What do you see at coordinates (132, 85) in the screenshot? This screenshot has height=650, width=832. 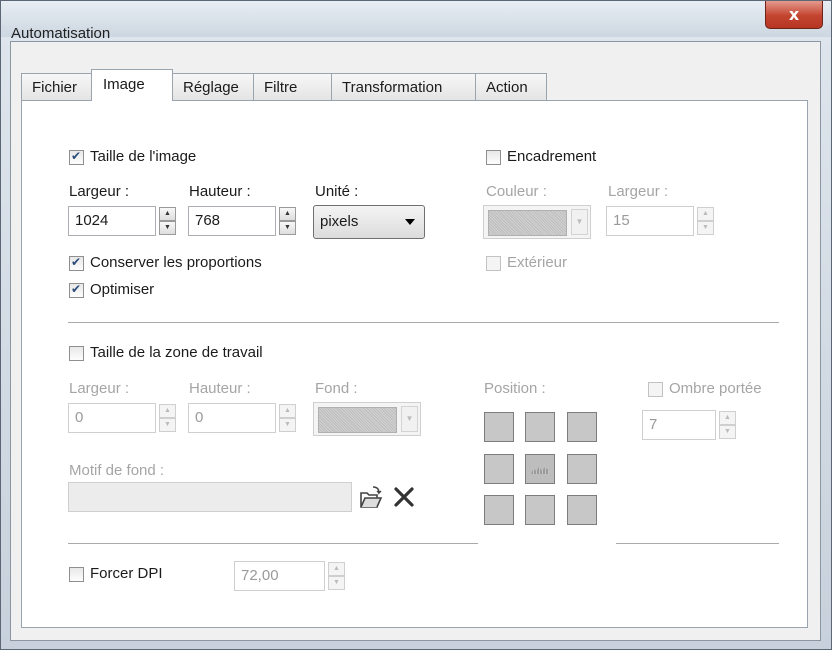 I see `tab-image: Image` at bounding box center [132, 85].